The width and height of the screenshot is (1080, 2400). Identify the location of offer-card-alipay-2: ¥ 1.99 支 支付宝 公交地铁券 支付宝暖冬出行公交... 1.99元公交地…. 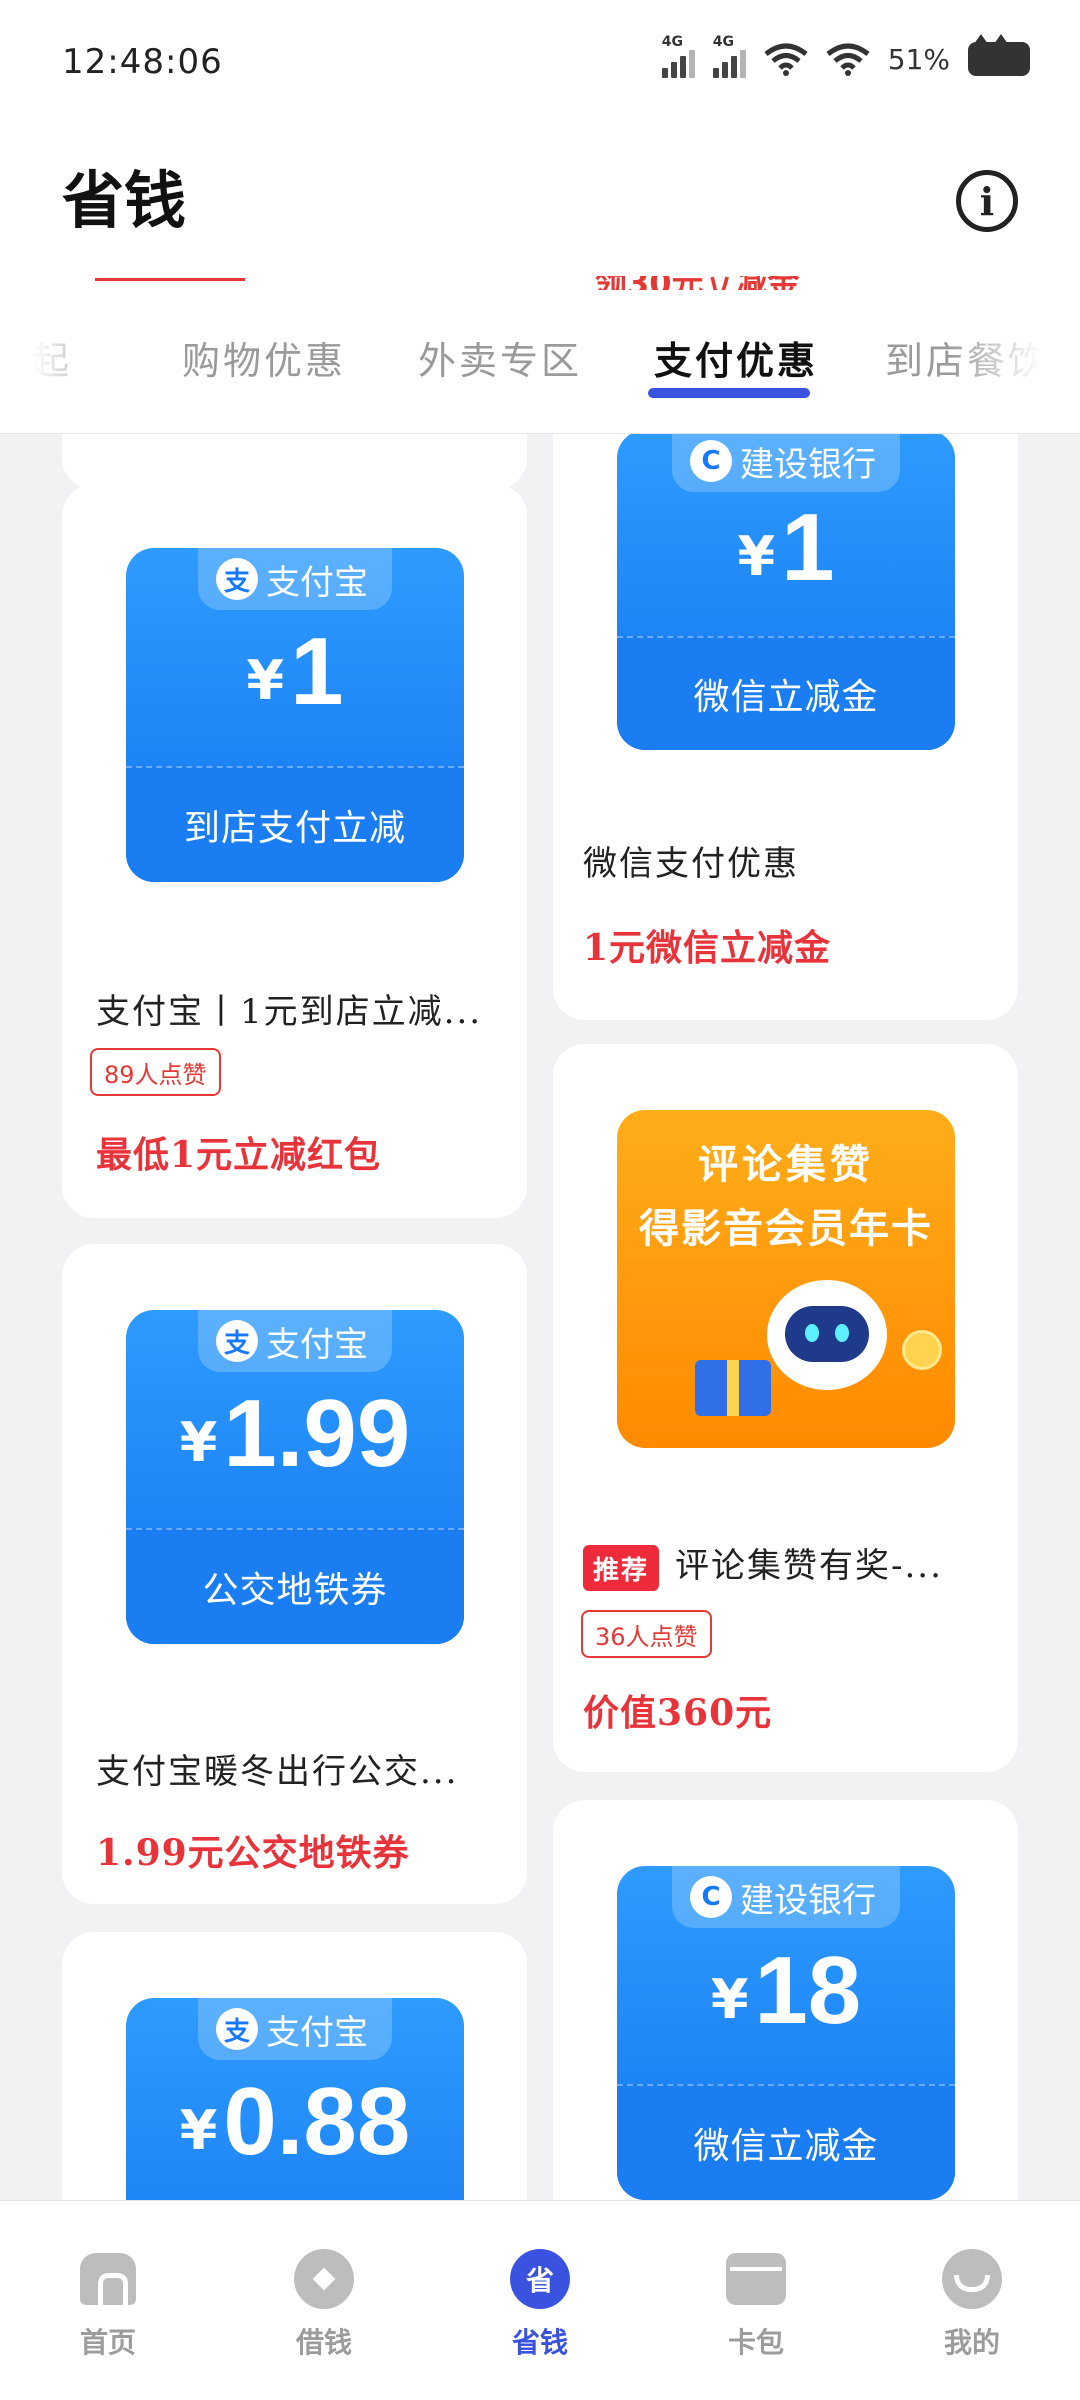
(294, 1574).